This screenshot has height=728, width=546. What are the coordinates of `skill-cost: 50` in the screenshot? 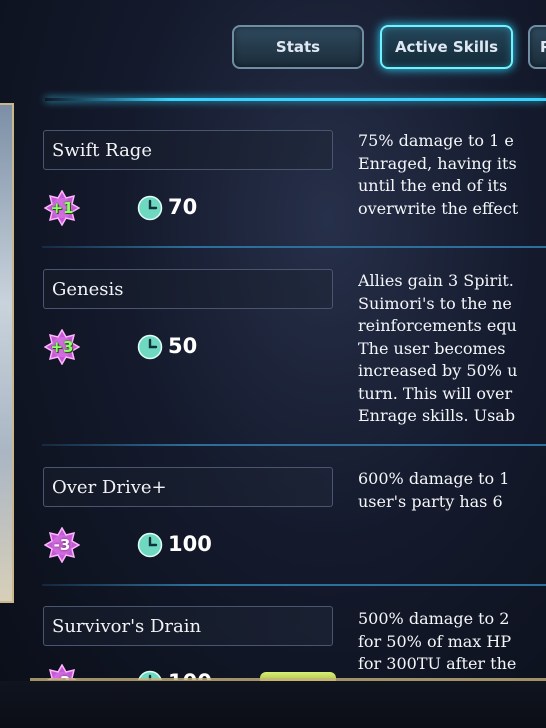 It's located at (183, 346).